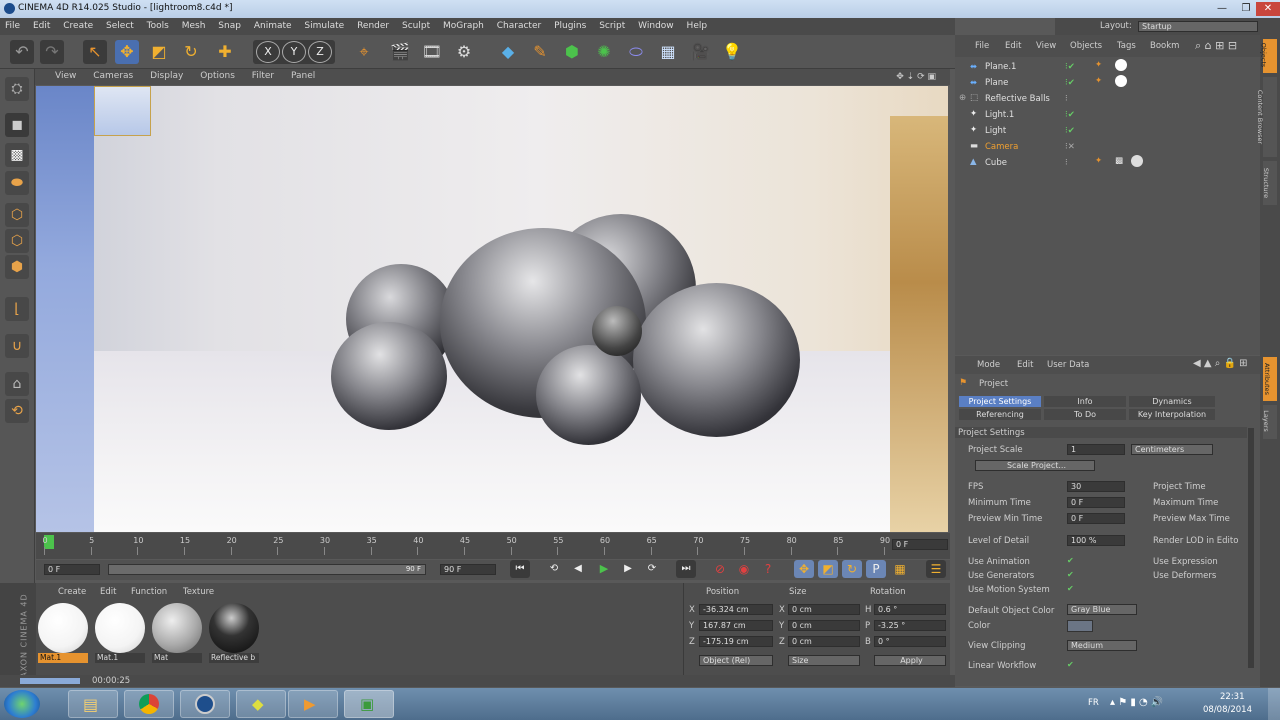 The image size is (1280, 720). What do you see at coordinates (1000, 414) in the screenshot?
I see `tab-referencing: Referencing` at bounding box center [1000, 414].